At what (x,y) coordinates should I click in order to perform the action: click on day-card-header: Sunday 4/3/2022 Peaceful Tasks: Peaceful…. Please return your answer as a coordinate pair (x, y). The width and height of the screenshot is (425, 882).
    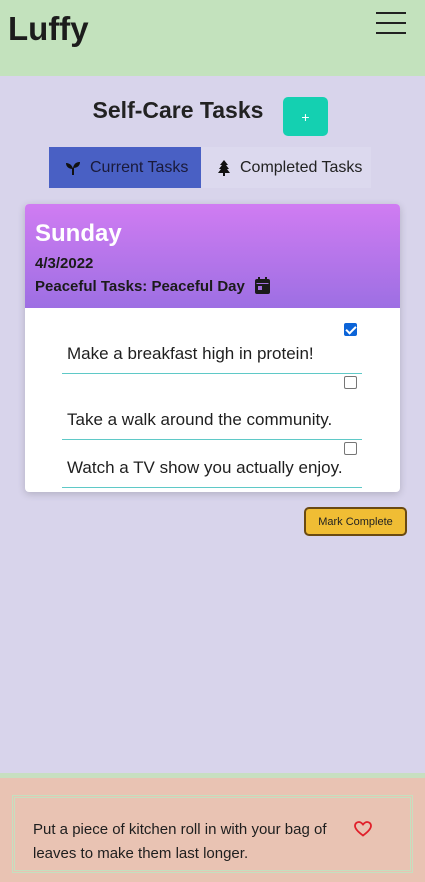
    Looking at the image, I should click on (212, 256).